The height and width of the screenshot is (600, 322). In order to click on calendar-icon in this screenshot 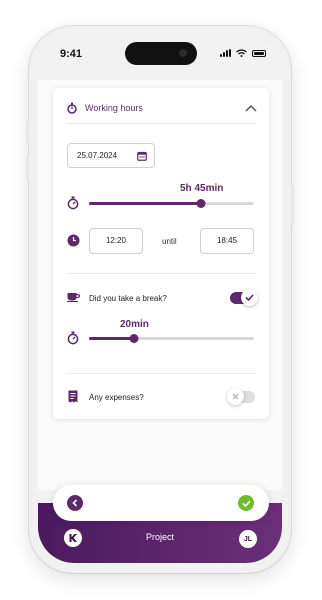, I will do `click(142, 156)`.